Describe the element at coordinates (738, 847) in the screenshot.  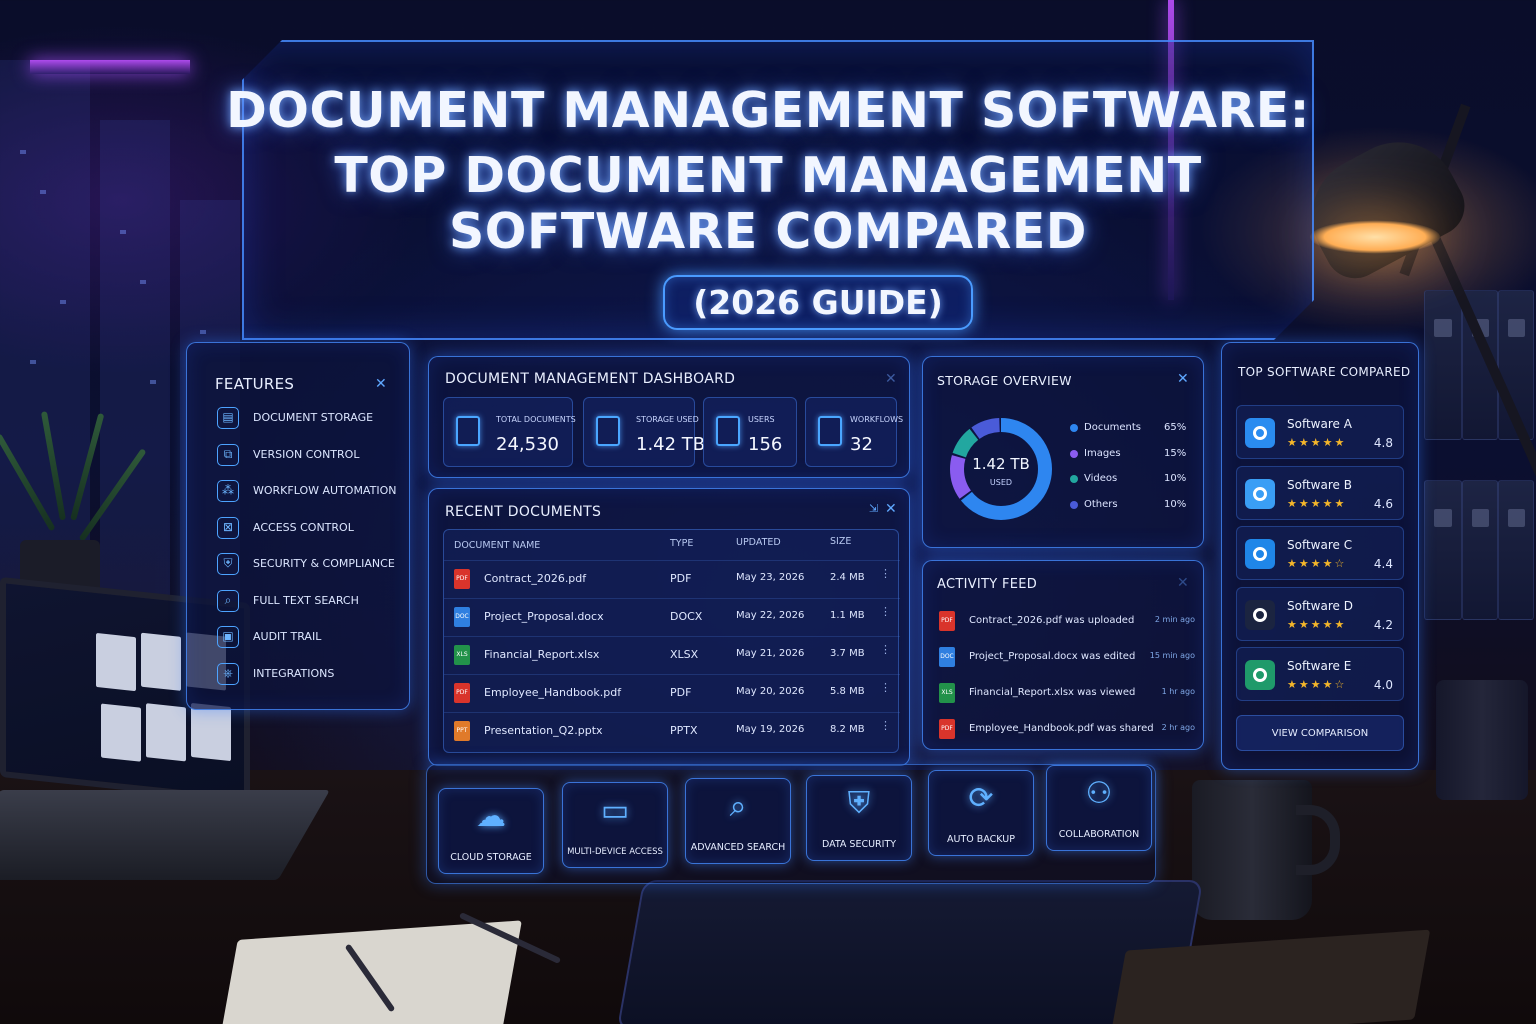
I see `tile-label: ADVANCED SEARCH` at that location.